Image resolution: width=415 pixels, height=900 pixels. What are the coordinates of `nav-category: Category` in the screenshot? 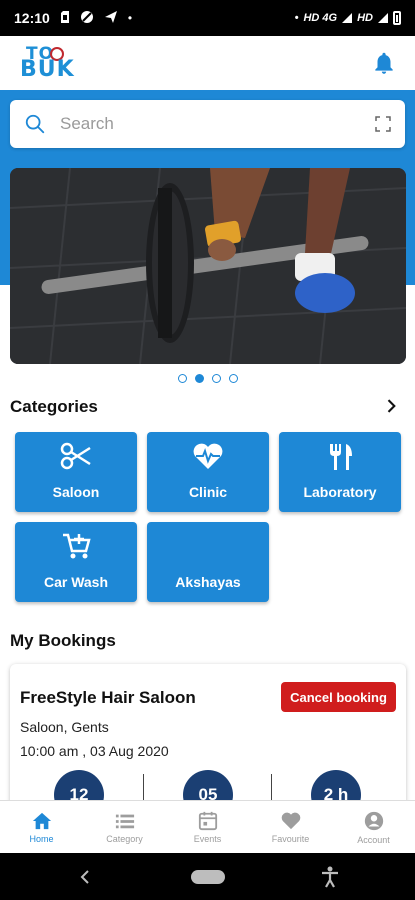 It's located at (124, 827).